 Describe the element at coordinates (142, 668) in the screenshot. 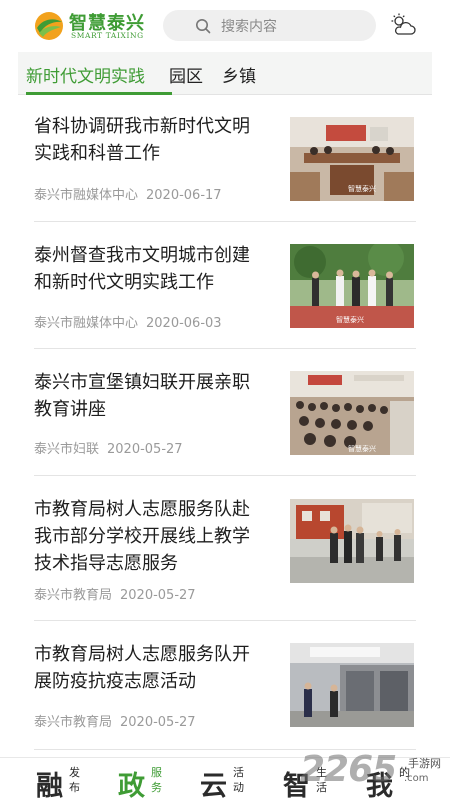

I see `news-title: 市教育局树人志愿服务队开展防疫抗疫志愿活动` at that location.